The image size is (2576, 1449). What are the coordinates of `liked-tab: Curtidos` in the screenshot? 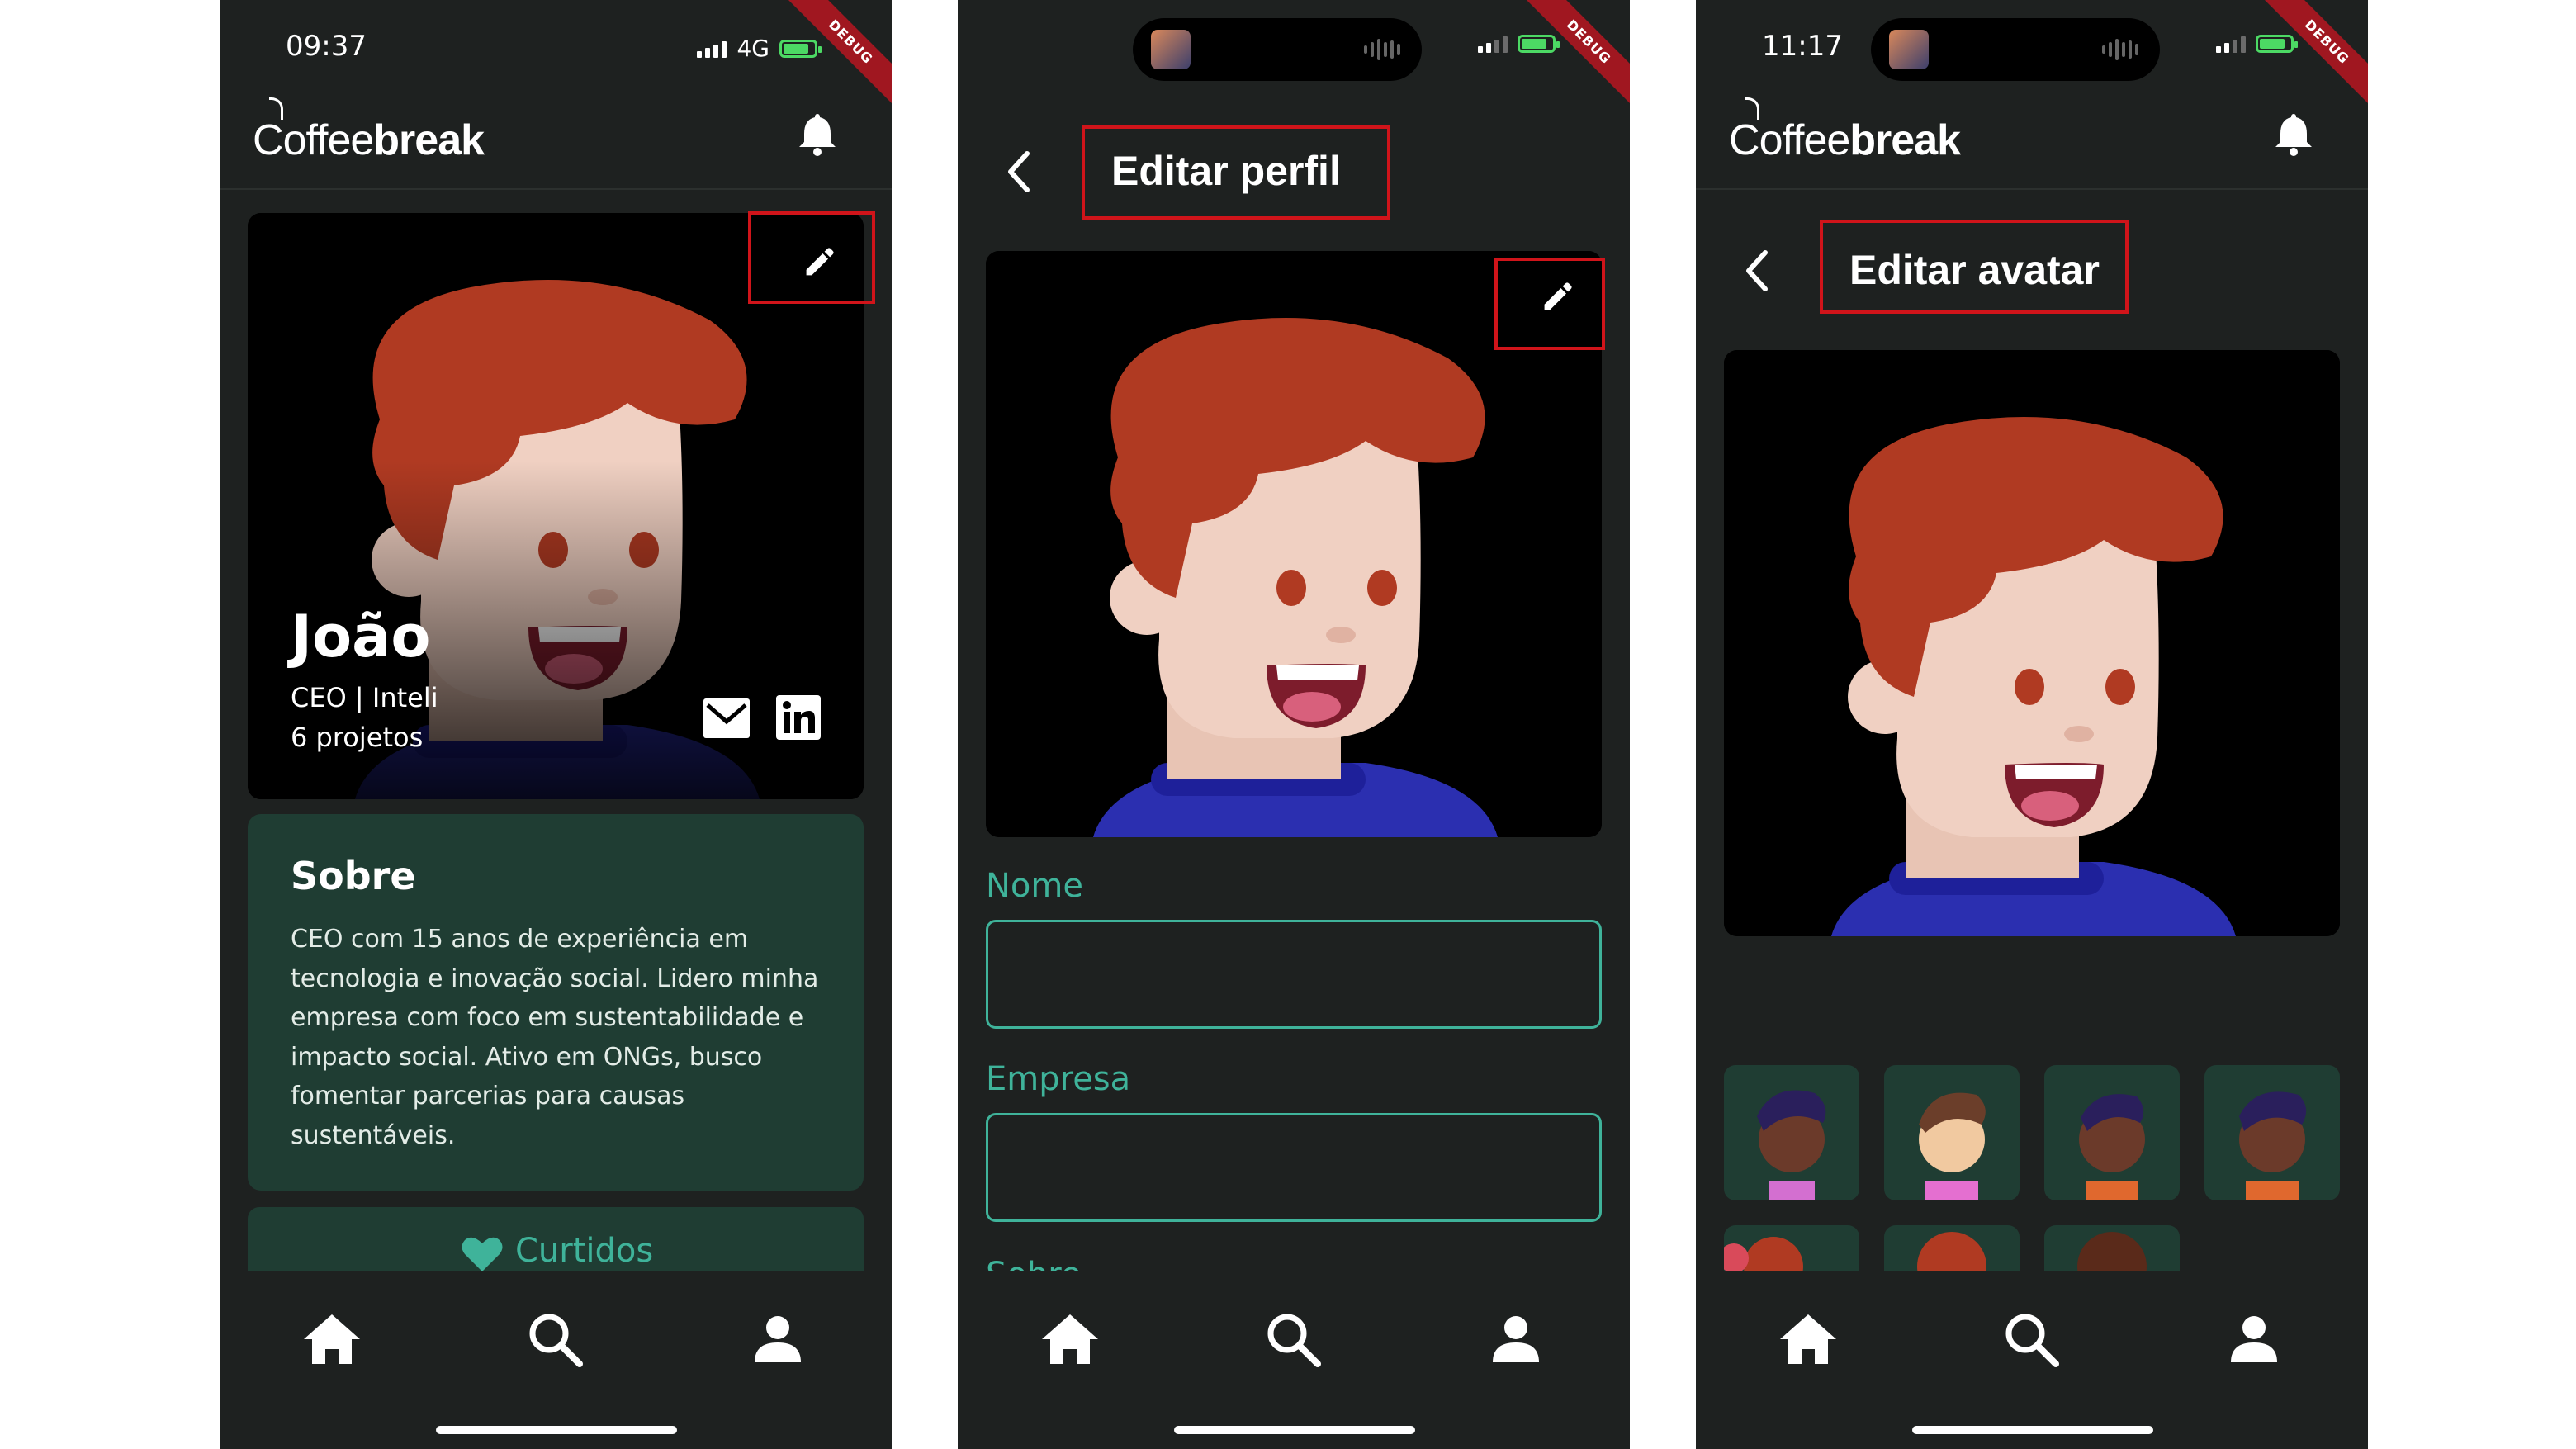 It's located at (556, 1240).